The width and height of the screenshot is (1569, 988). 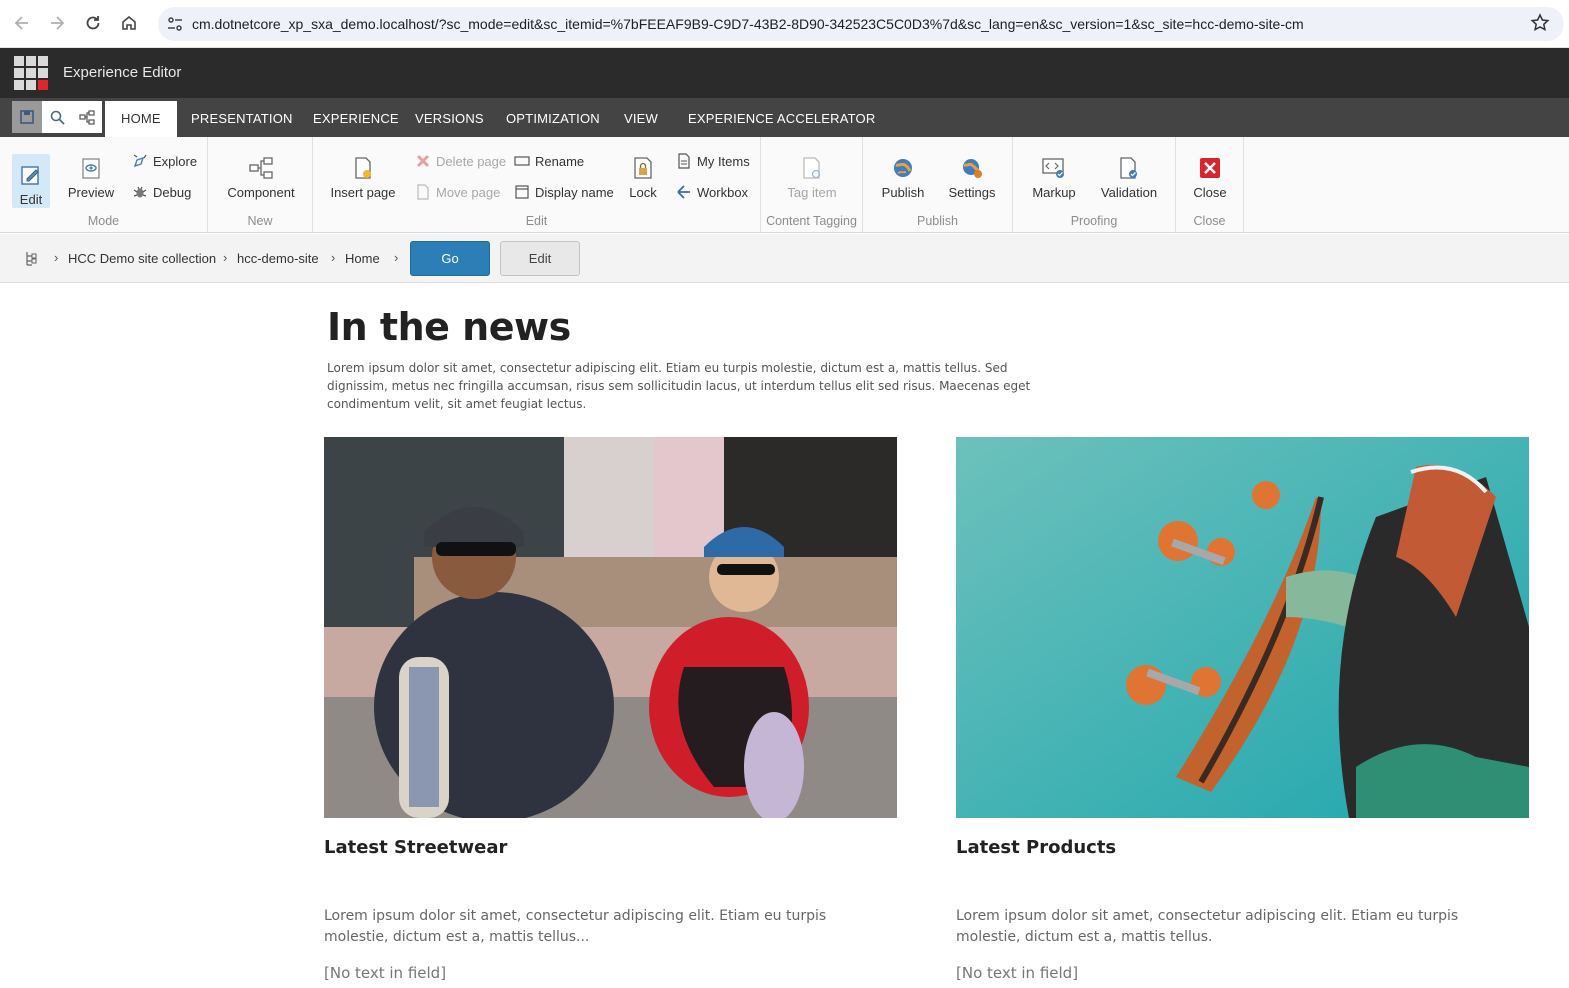 I want to click on close-label: Close, so click(x=1210, y=192).